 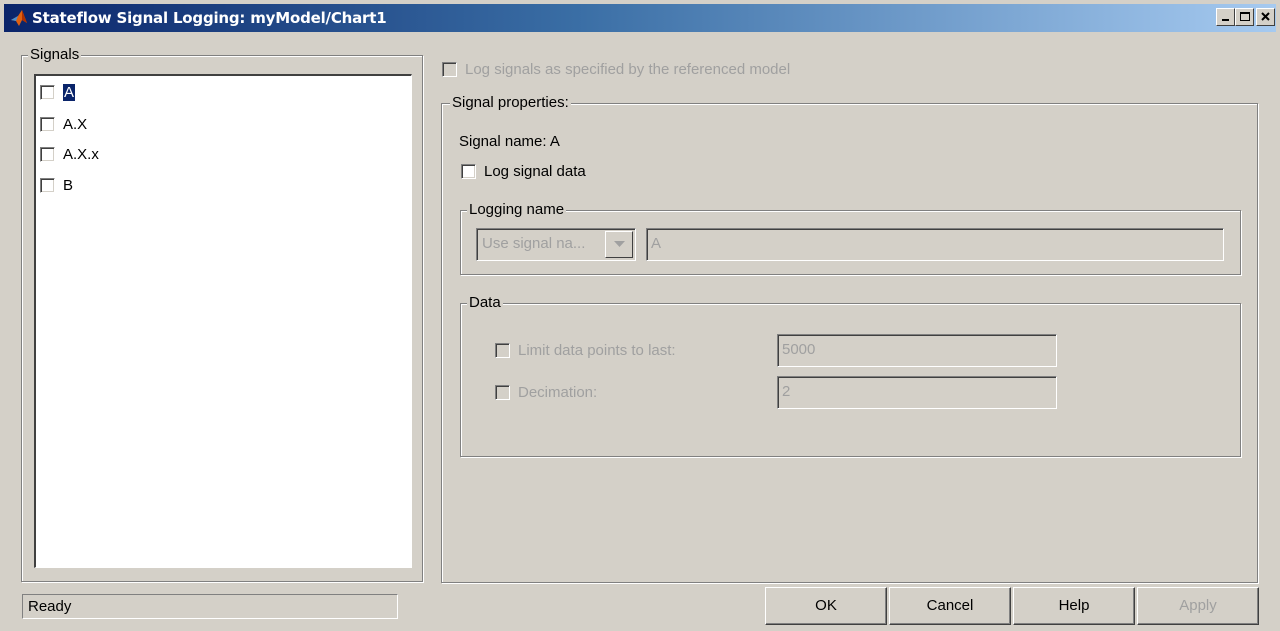 I want to click on close-button, so click(x=1265, y=17).